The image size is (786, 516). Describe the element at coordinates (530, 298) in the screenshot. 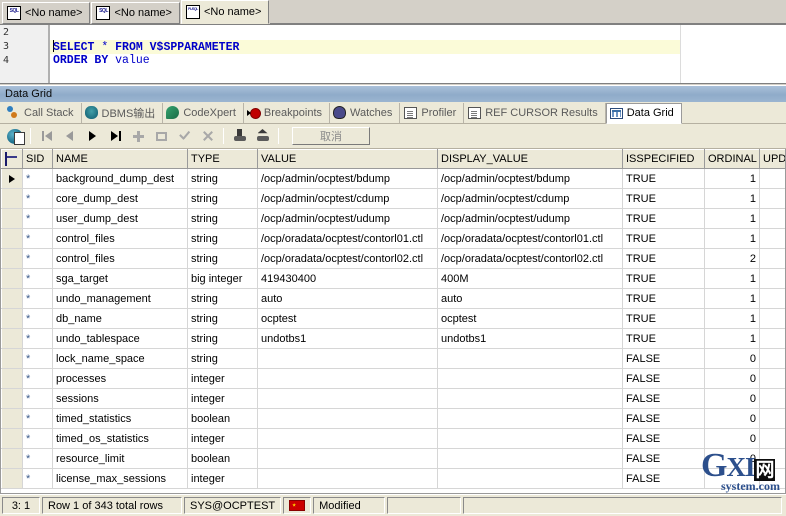

I see `cell-display-value: auto` at that location.